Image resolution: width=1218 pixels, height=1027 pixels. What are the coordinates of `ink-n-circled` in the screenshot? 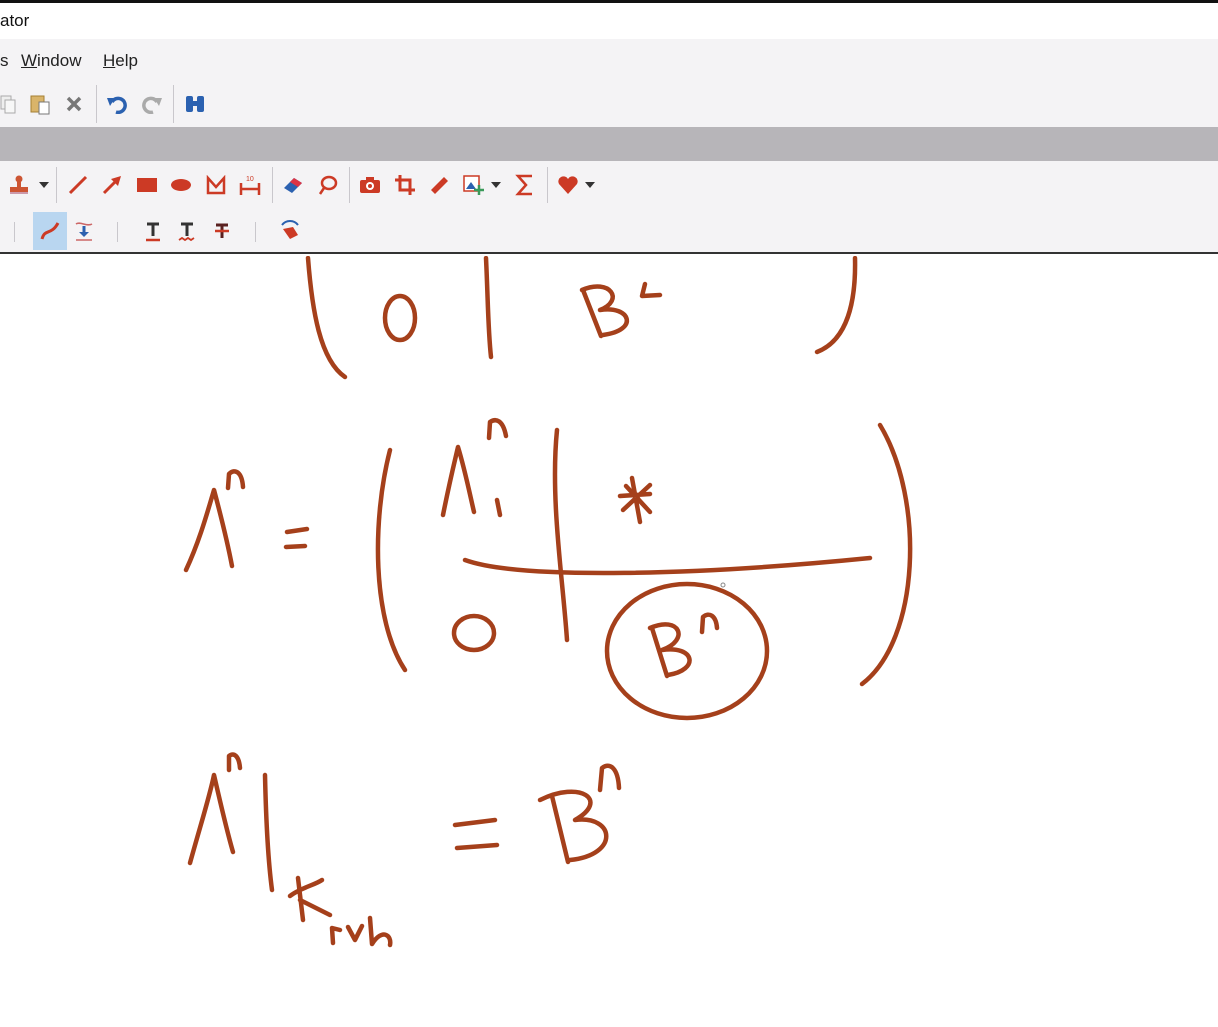 It's located at (709, 623).